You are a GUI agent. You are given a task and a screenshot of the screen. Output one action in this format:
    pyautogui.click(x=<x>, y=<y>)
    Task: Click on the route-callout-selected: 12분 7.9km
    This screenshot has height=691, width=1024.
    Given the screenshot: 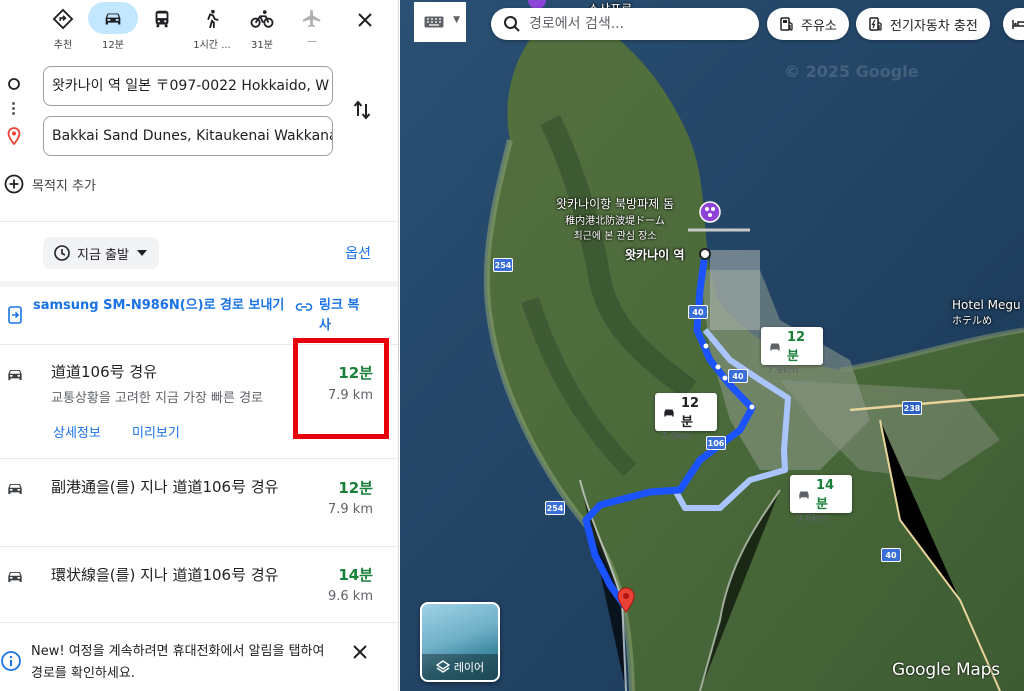 What is the action you would take?
    pyautogui.click(x=686, y=417)
    